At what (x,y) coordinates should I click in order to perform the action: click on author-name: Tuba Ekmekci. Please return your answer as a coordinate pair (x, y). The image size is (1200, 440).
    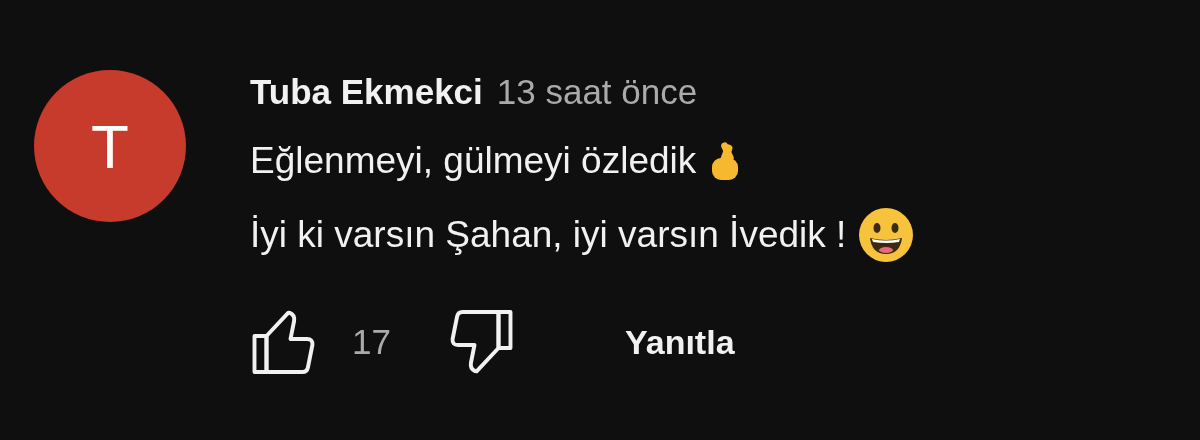
    Looking at the image, I should click on (366, 92).